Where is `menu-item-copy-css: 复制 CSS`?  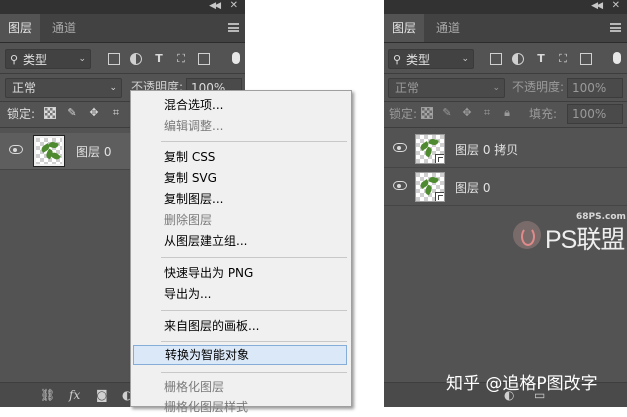 menu-item-copy-css: 复制 CSS is located at coordinates (241, 157).